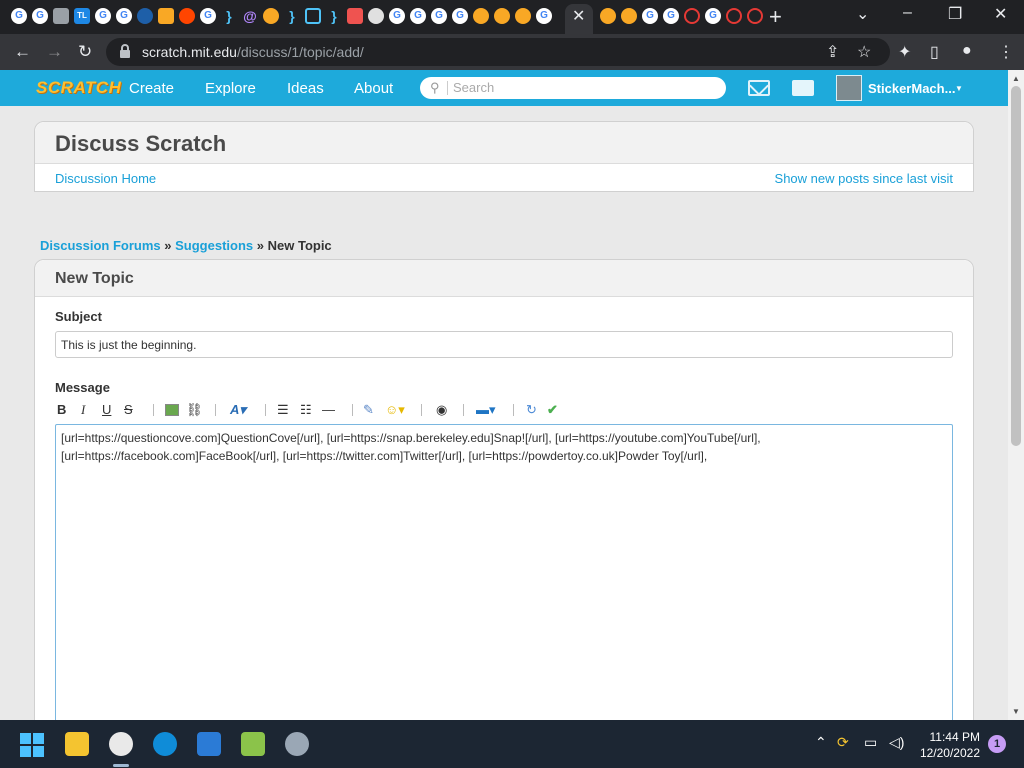  I want to click on monitor-tab-icon, so click(61, 16).